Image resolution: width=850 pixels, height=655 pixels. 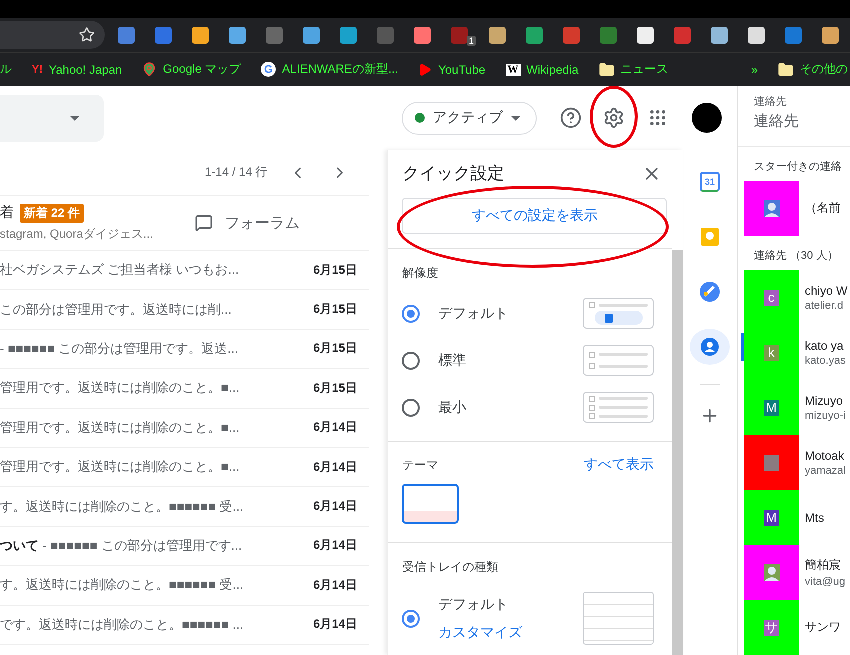 I want to click on section-label: スター付きの連絡, so click(x=798, y=167).